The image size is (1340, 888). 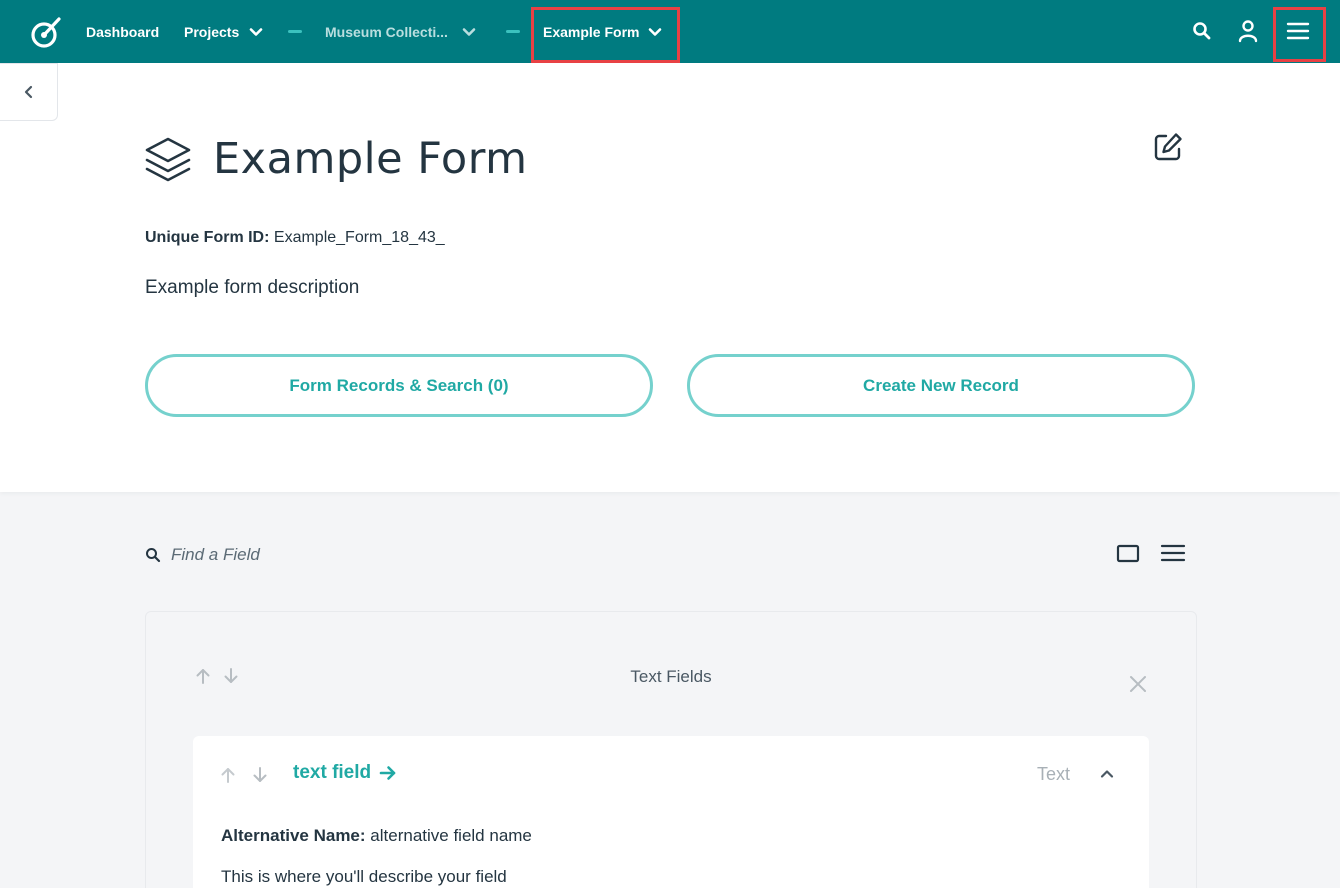 I want to click on field-name-link: text field, so click(x=345, y=773).